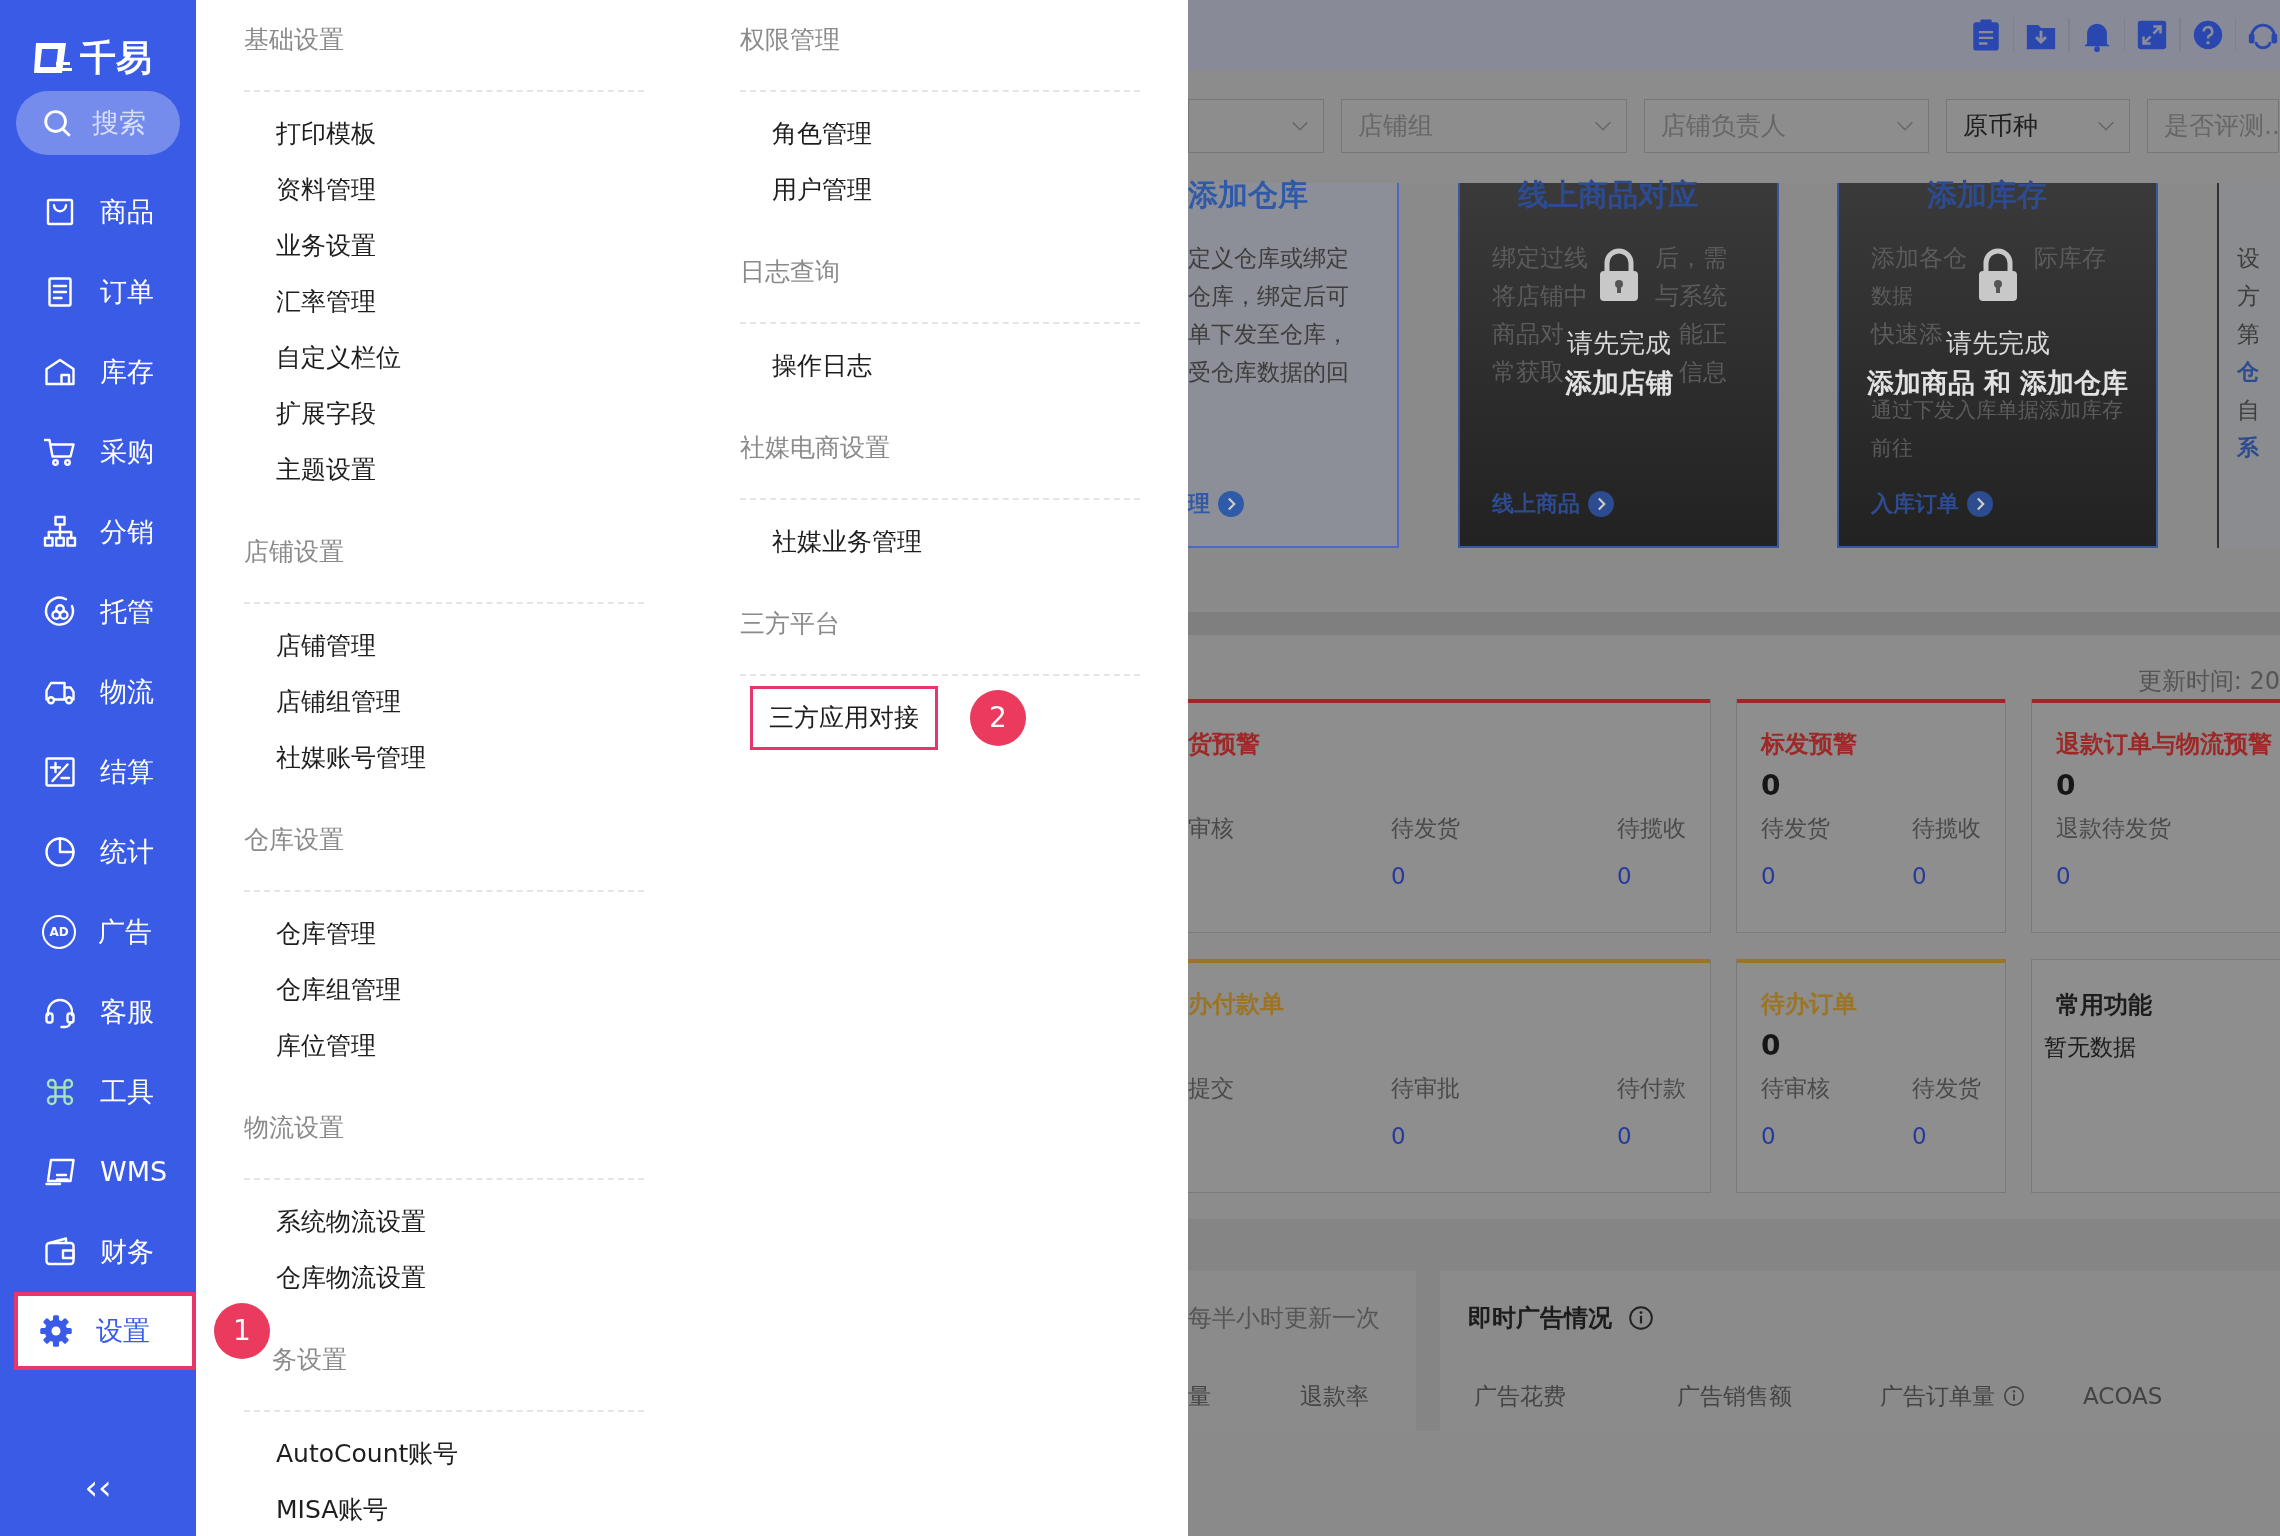 The width and height of the screenshot is (2280, 1536). Describe the element at coordinates (351, 758) in the screenshot. I see `menu-link: 社媒账号管理` at that location.